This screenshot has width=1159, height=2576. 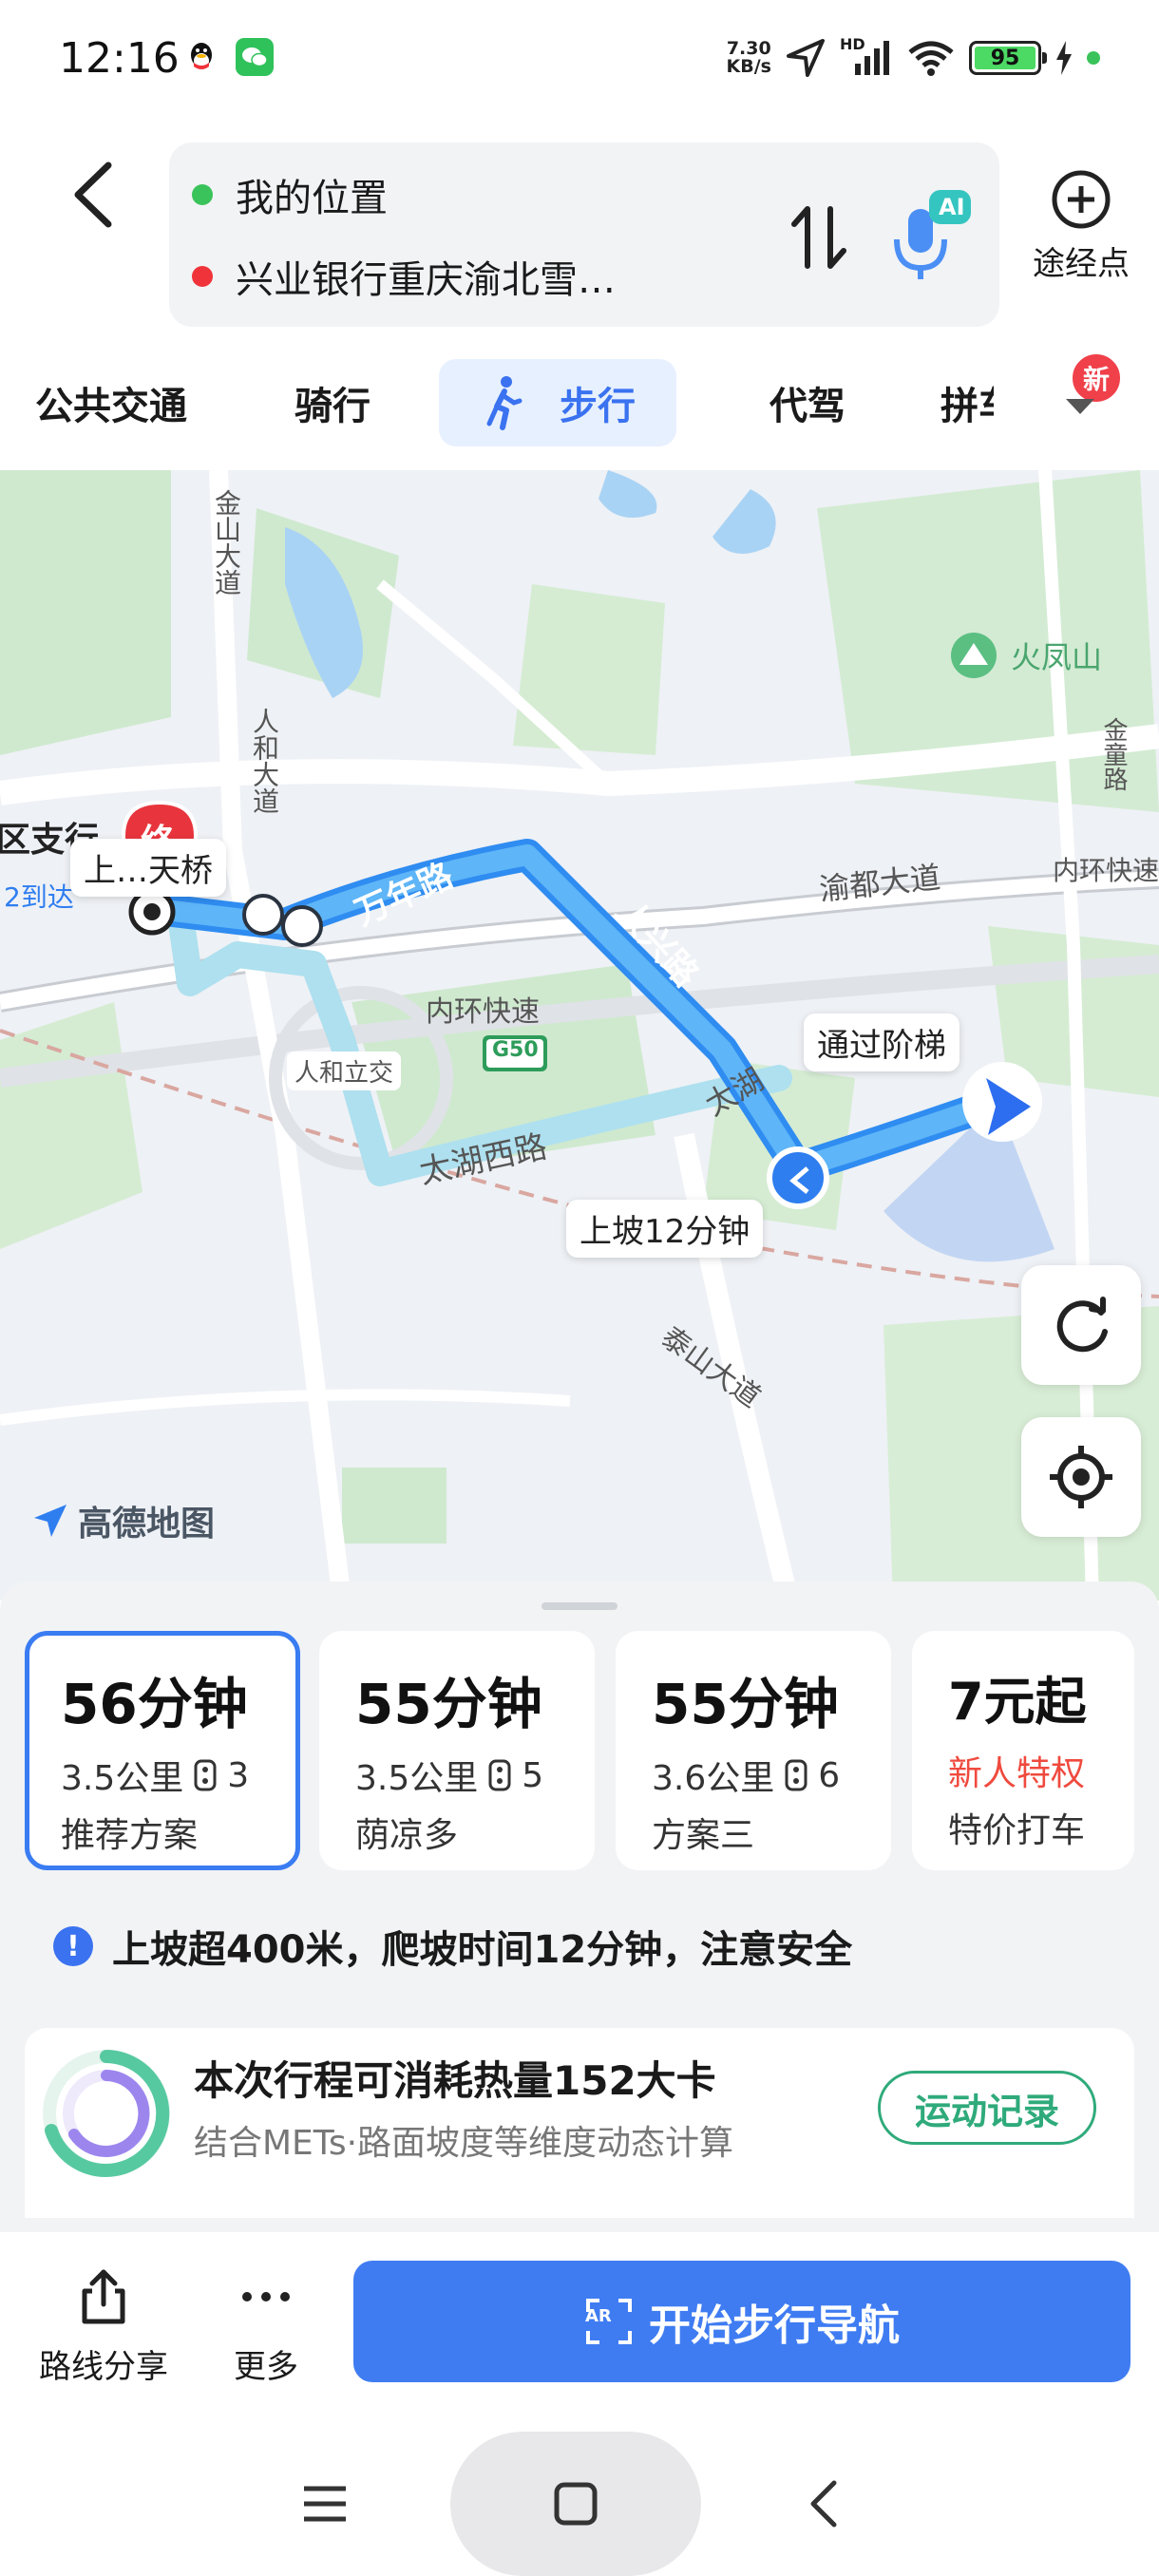 What do you see at coordinates (584, 234) in the screenshot?
I see `route-input-box: 我的位置 兴业银行重庆渝北雪… AI` at bounding box center [584, 234].